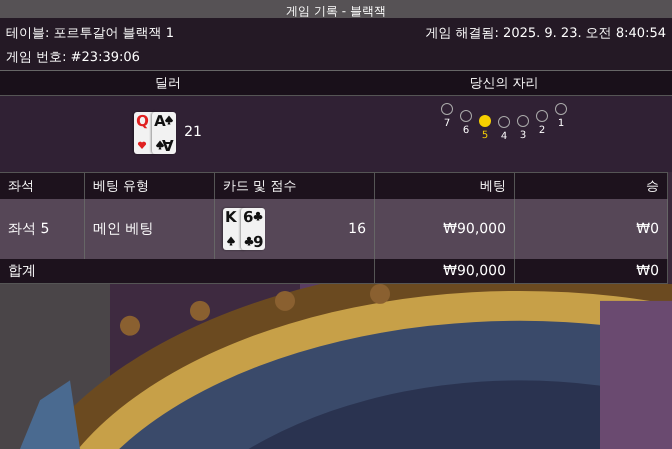  I want to click on seat-number: 2, so click(542, 130).